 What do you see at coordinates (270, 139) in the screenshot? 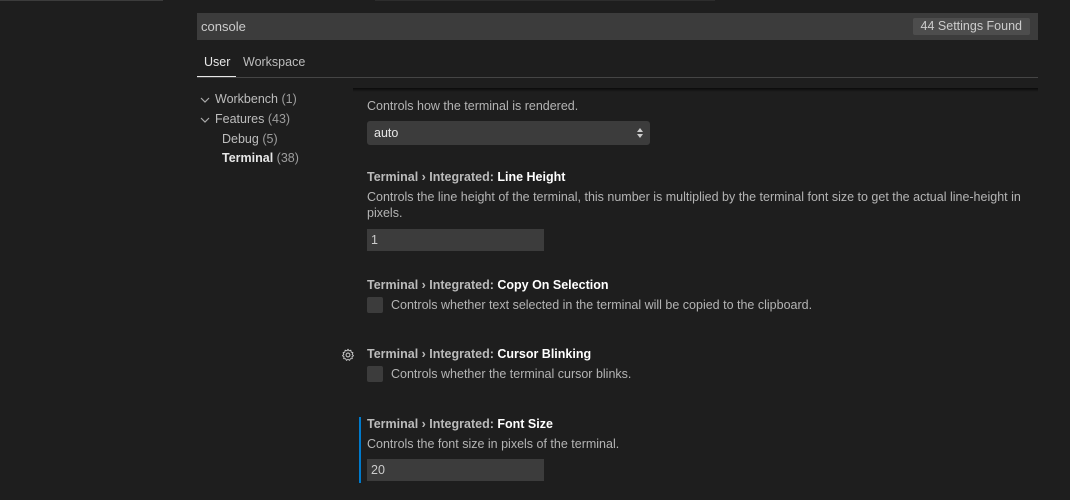
I see `toc-count: (5)` at bounding box center [270, 139].